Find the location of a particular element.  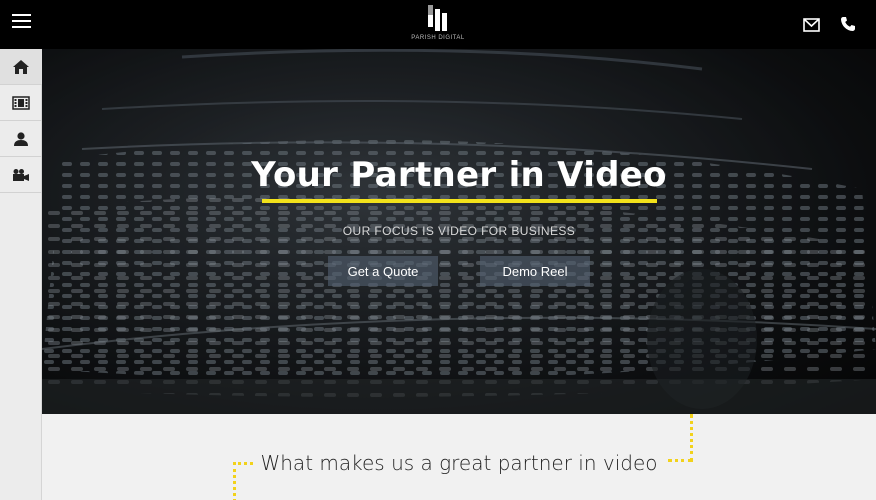

get-a-quote-button: Get a Quote is located at coordinates (383, 271).